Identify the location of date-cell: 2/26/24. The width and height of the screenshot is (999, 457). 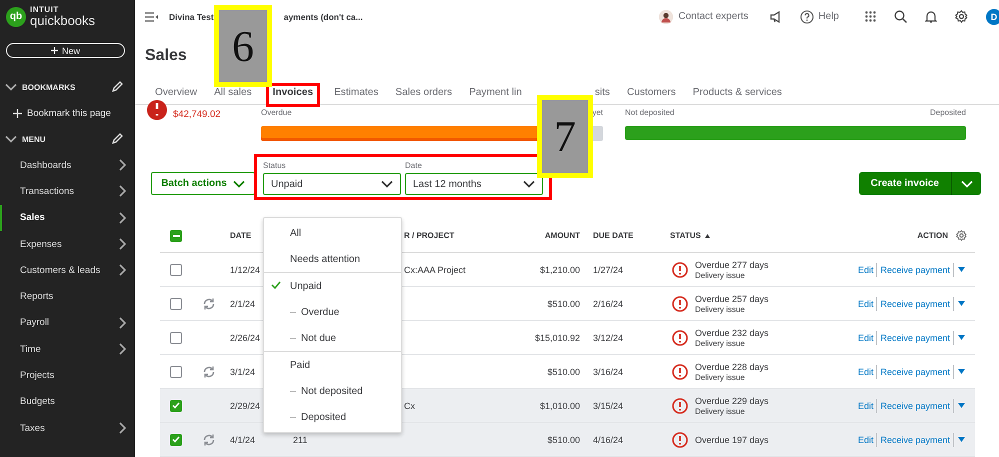
(245, 337).